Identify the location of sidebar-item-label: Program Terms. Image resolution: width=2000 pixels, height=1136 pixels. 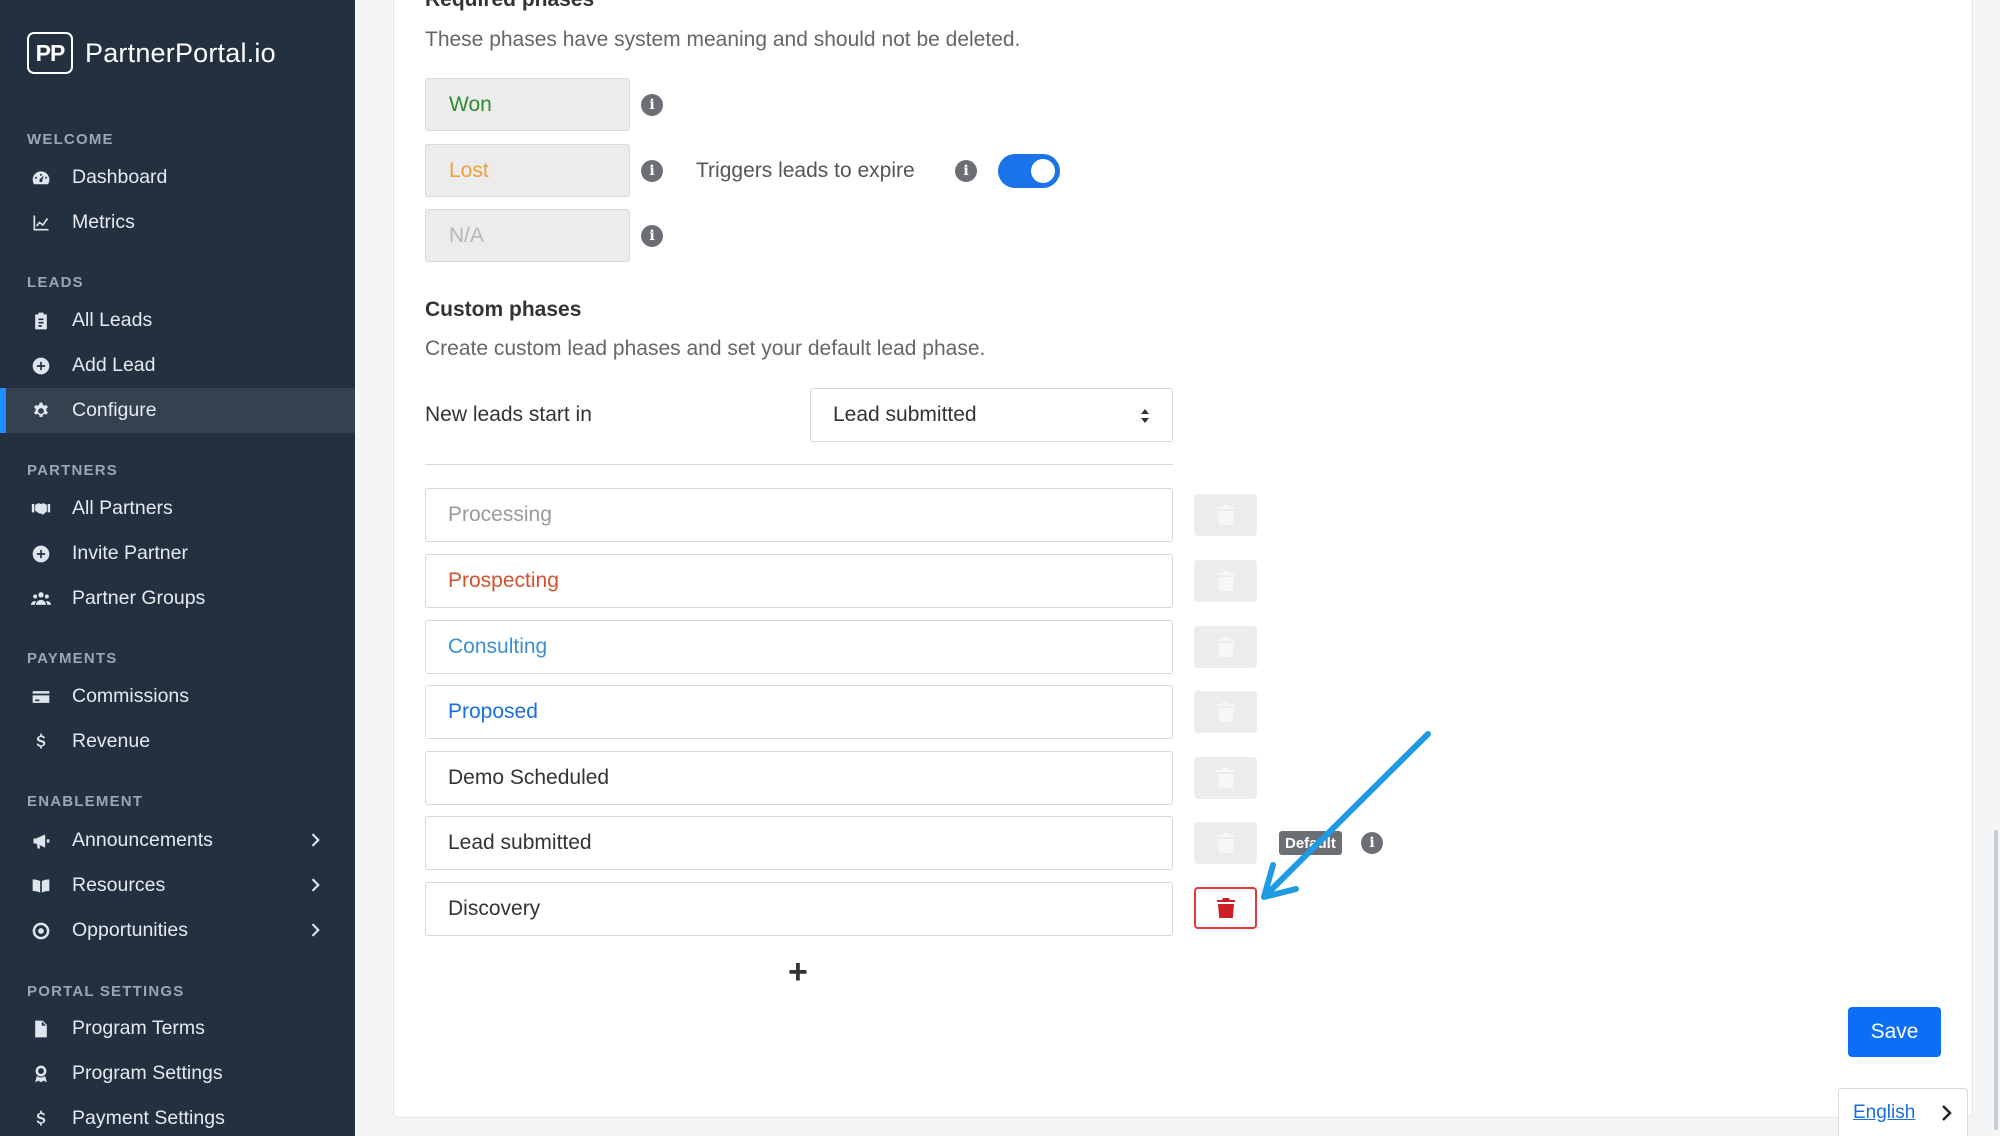
(138, 1028).